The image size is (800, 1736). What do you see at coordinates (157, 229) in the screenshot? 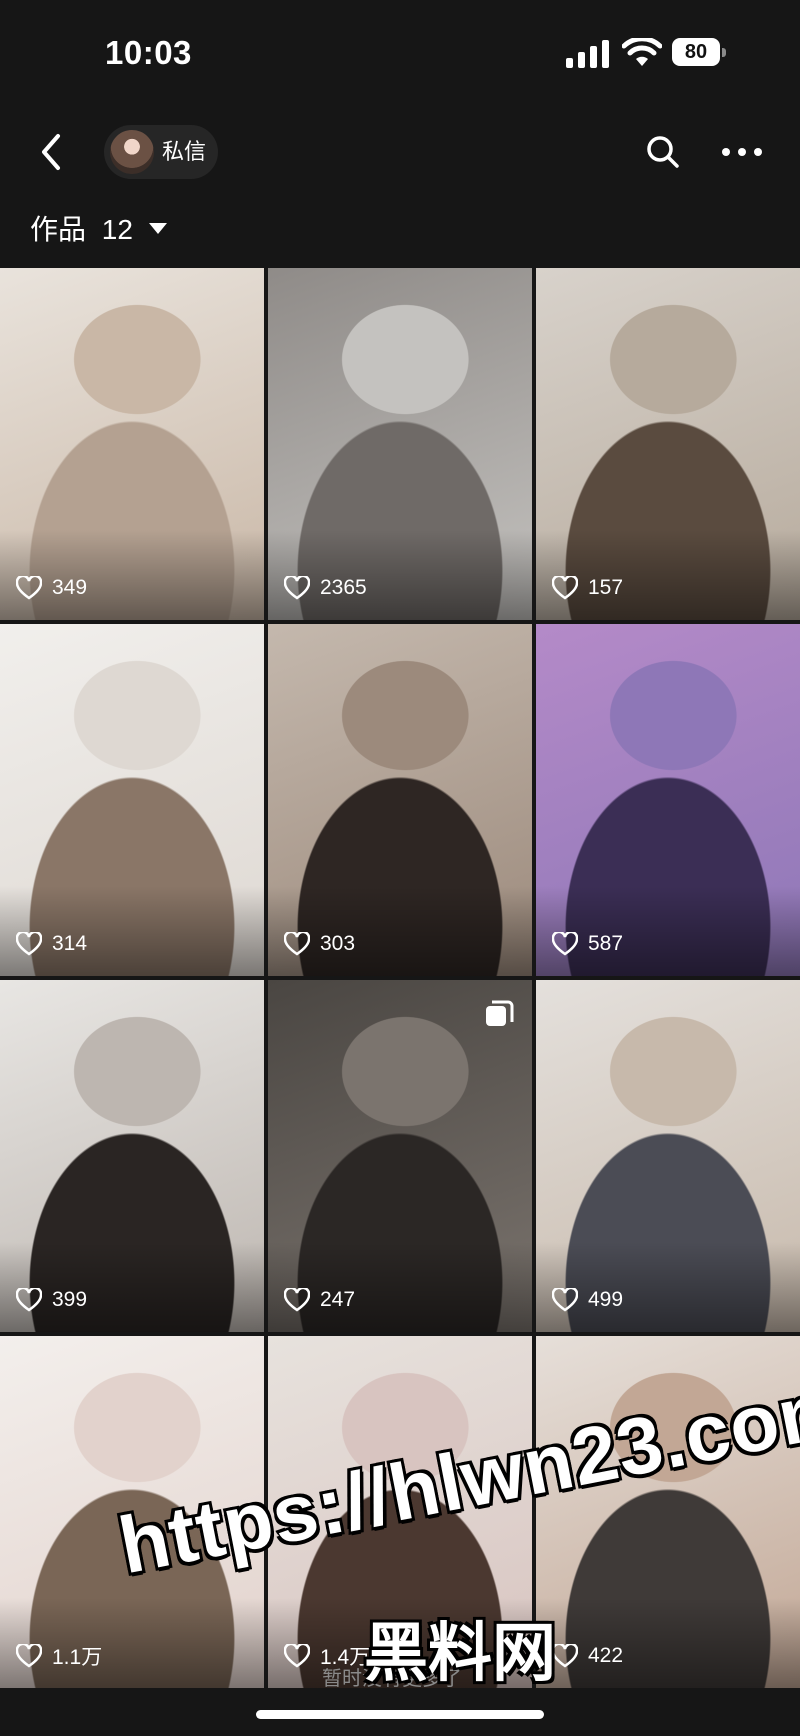
I see `caret-down-icon` at bounding box center [157, 229].